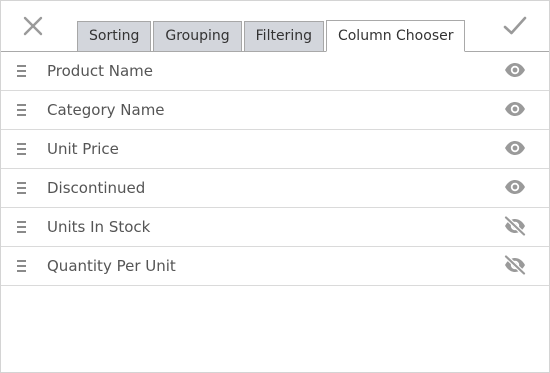  I want to click on column-name: Quantity Per Unit, so click(111, 266).